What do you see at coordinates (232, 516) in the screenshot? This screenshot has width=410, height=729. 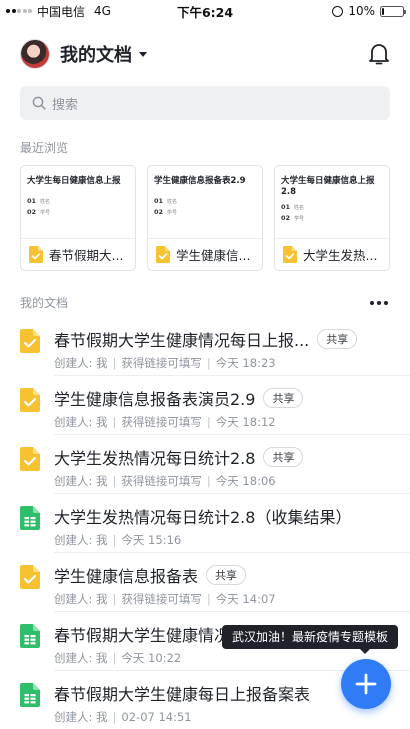 I see `doc-title-line: 大学生发热情况每日统计2.8（收集结果）` at bounding box center [232, 516].